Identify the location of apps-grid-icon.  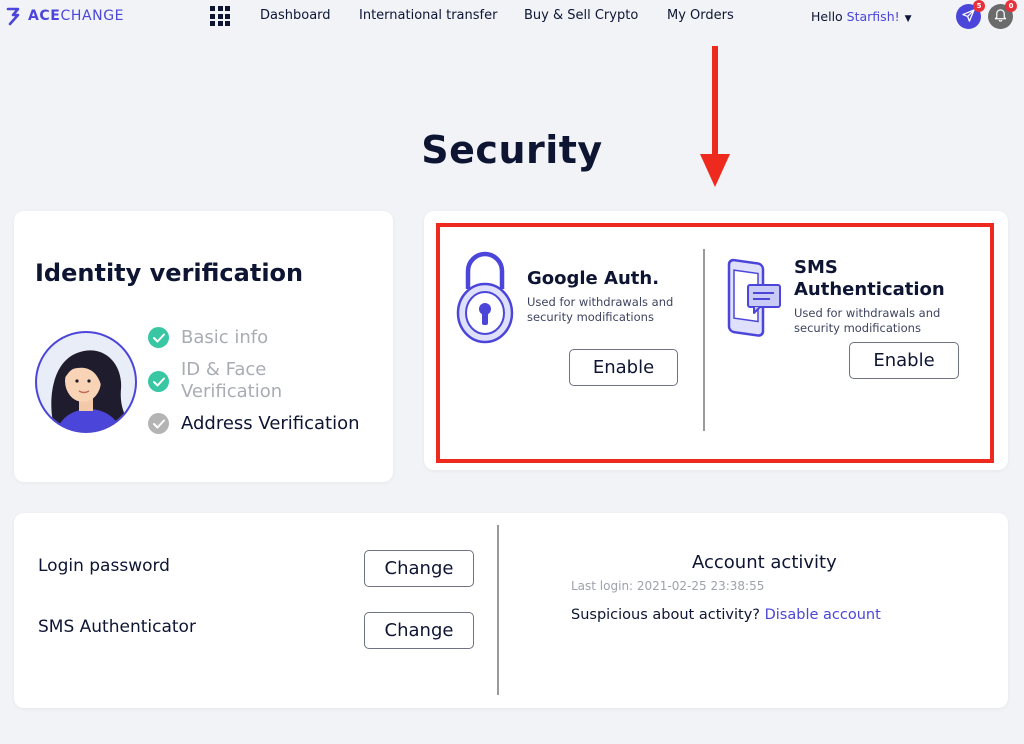
(220, 16).